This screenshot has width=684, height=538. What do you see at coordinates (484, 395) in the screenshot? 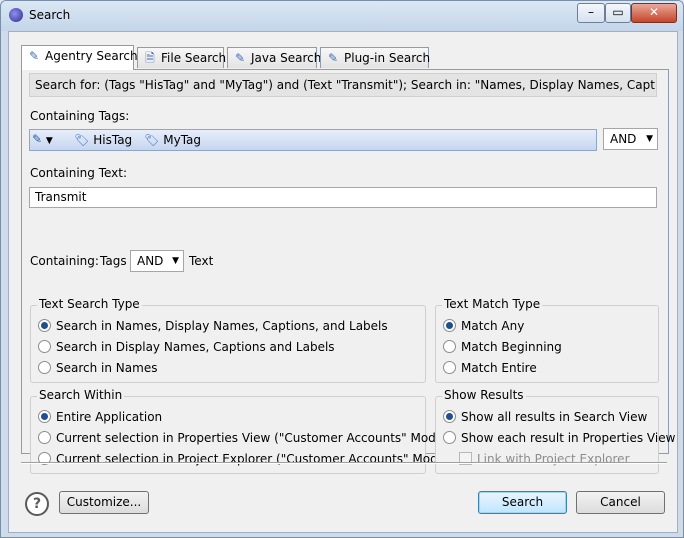
I see `show-results-title: Show Results` at bounding box center [484, 395].